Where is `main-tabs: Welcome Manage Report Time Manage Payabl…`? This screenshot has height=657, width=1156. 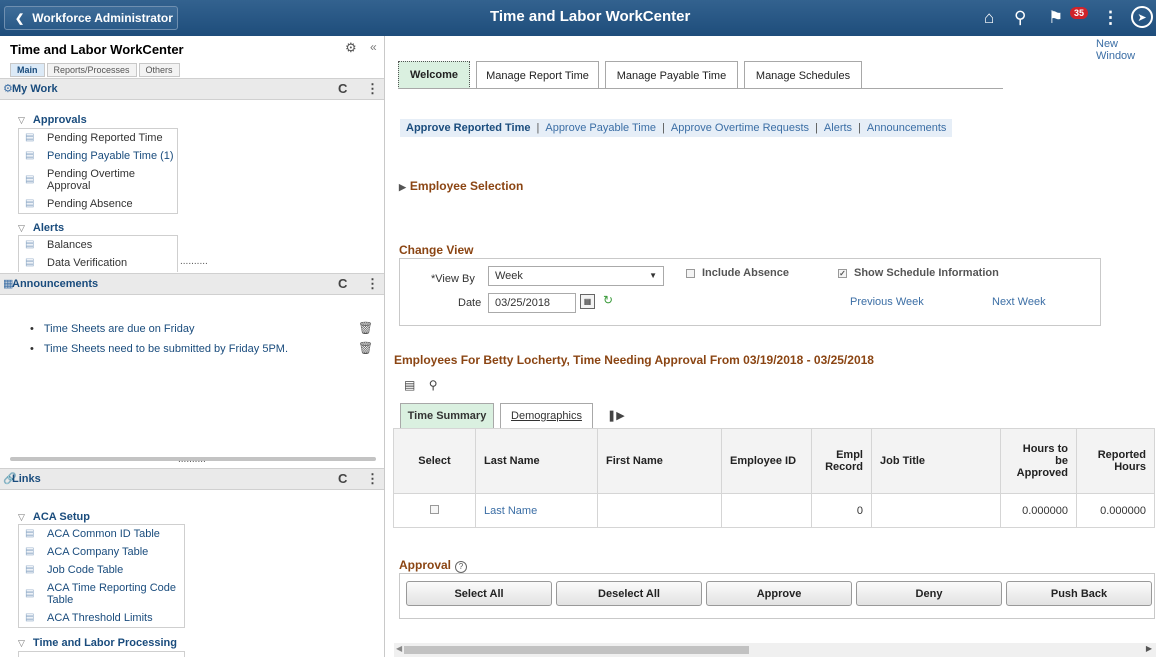 main-tabs: Welcome Manage Report Time Manage Payabl… is located at coordinates (633, 75).